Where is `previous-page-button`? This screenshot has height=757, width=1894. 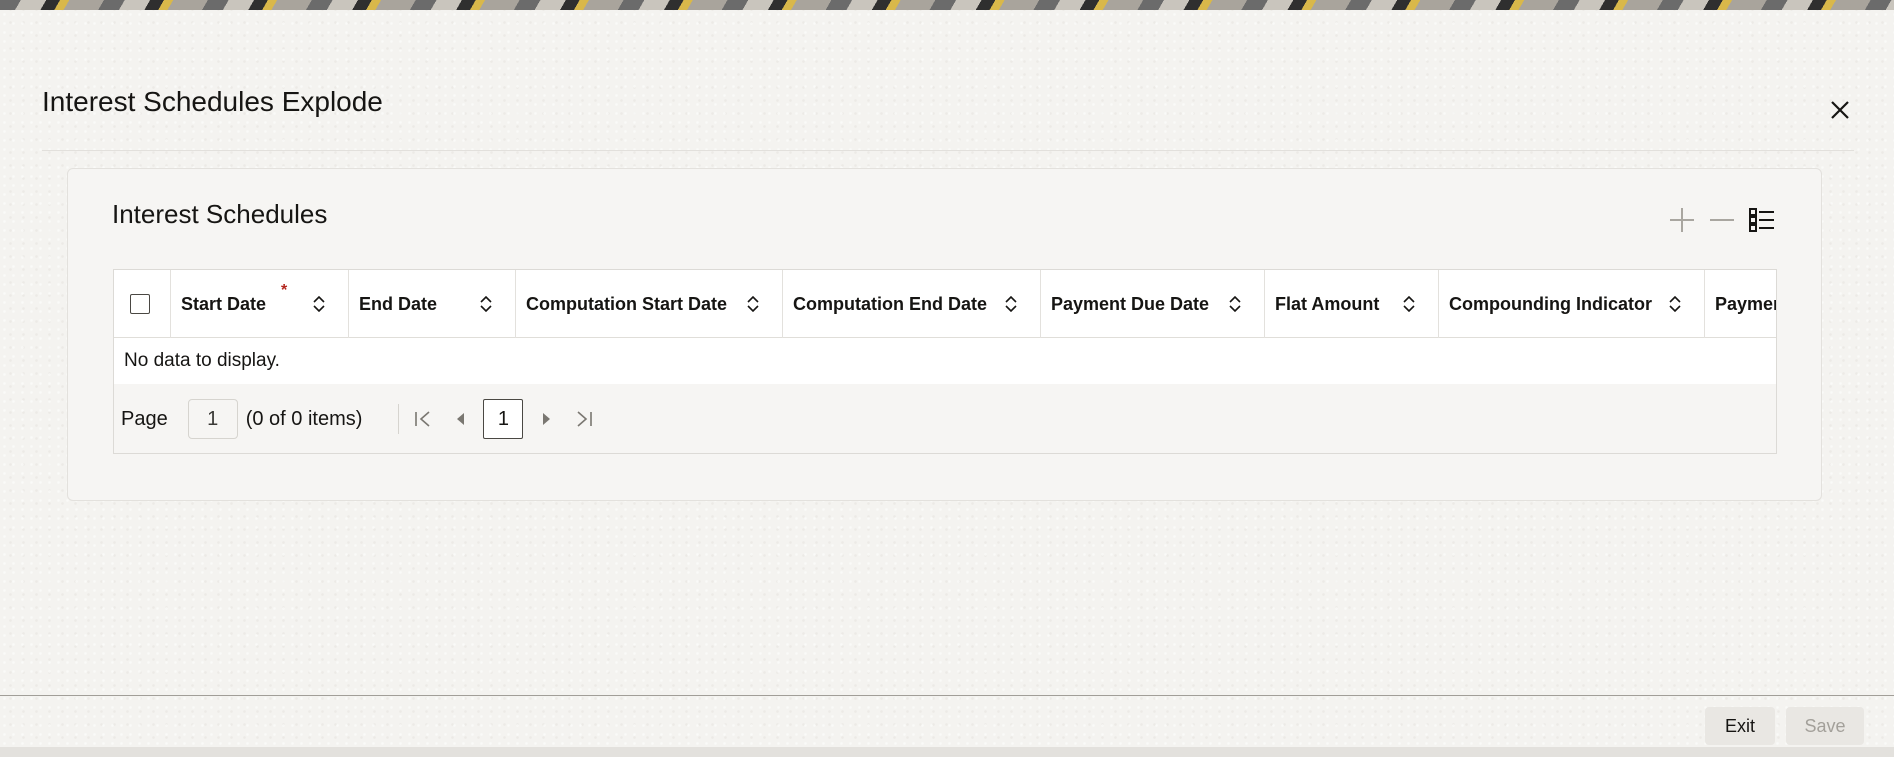
previous-page-button is located at coordinates (460, 419).